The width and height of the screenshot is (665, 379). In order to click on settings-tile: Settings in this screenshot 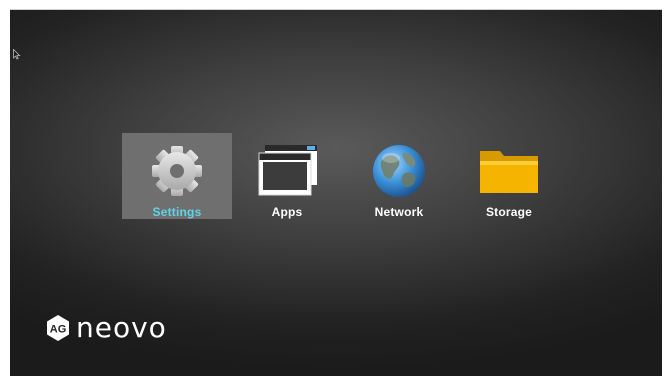, I will do `click(177, 176)`.